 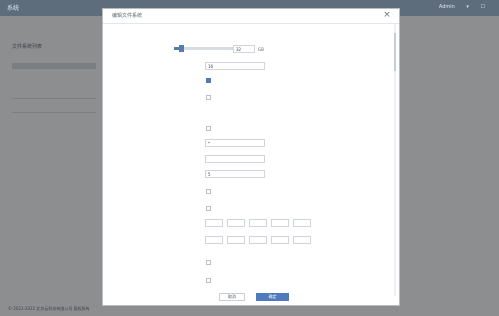 I want to click on system-title: 系统, so click(x=13, y=8).